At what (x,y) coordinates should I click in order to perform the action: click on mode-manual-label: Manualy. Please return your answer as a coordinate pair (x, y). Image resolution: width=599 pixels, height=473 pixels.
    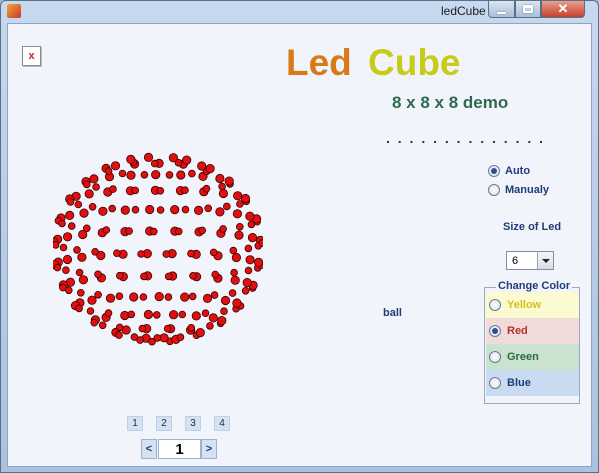
    Looking at the image, I should click on (527, 190).